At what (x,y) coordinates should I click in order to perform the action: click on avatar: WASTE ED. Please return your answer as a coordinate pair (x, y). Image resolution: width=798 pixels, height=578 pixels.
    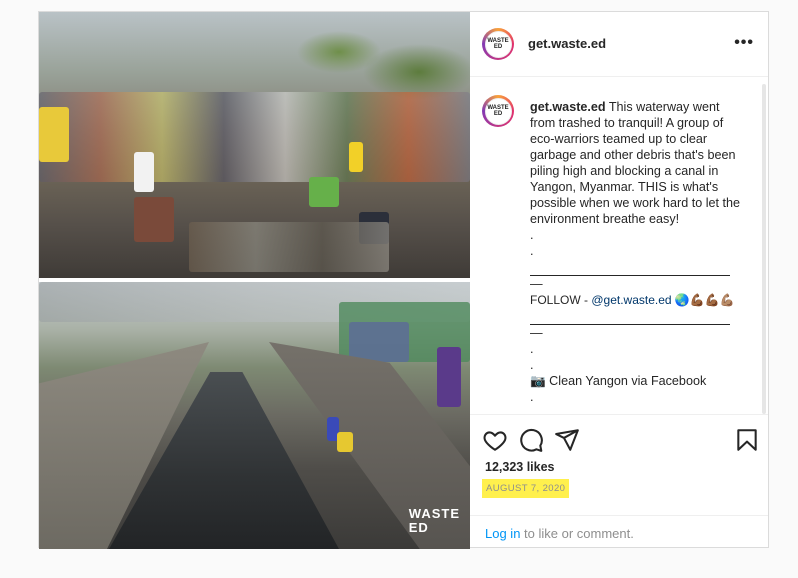
    Looking at the image, I should click on (498, 44).